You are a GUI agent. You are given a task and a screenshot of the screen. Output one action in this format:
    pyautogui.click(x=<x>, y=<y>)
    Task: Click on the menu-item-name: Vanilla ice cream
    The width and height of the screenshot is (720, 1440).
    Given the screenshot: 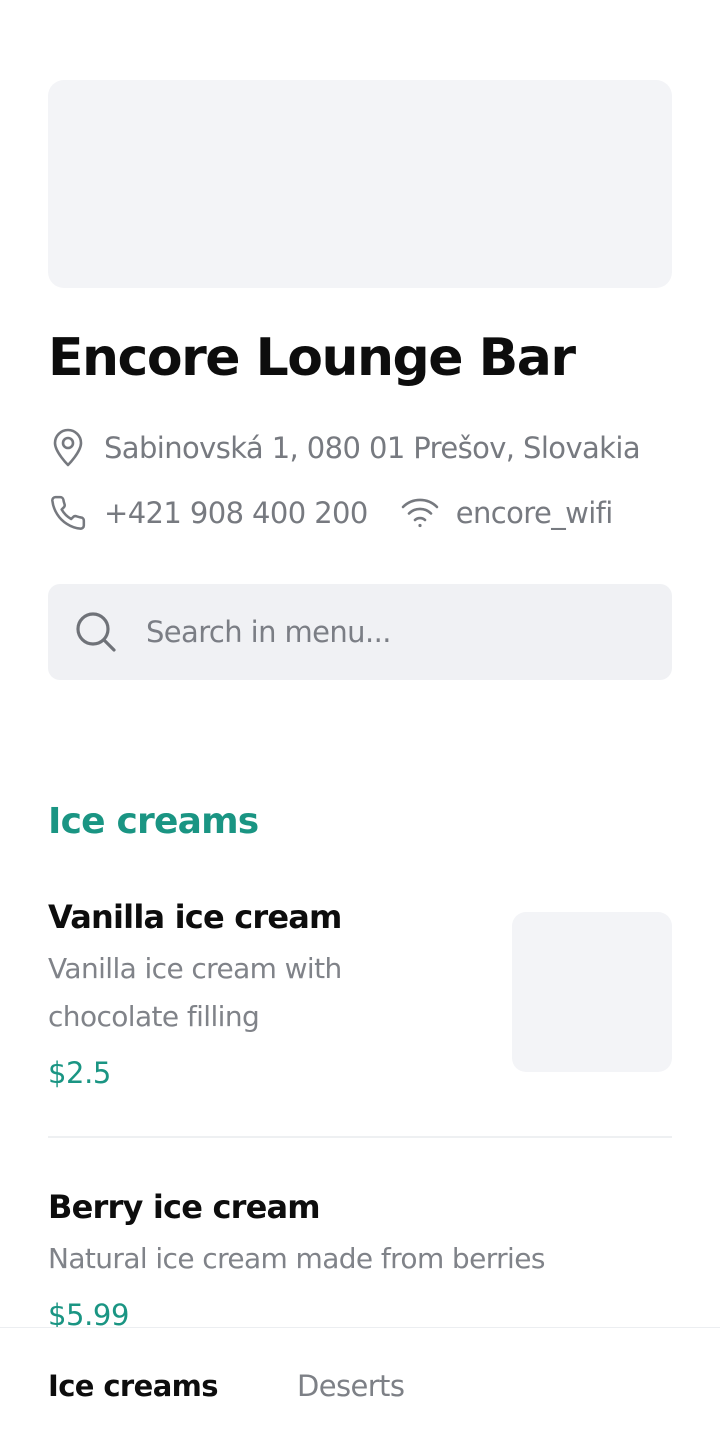 What is the action you would take?
    pyautogui.click(x=195, y=917)
    